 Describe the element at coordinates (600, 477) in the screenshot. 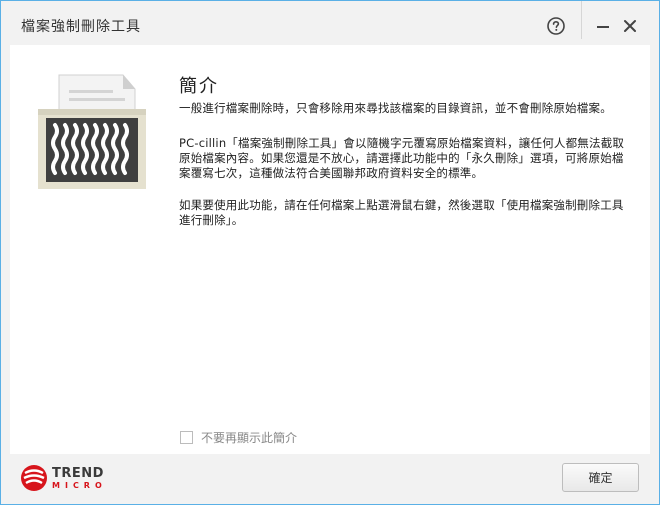

I see `ok-button: 確定` at that location.